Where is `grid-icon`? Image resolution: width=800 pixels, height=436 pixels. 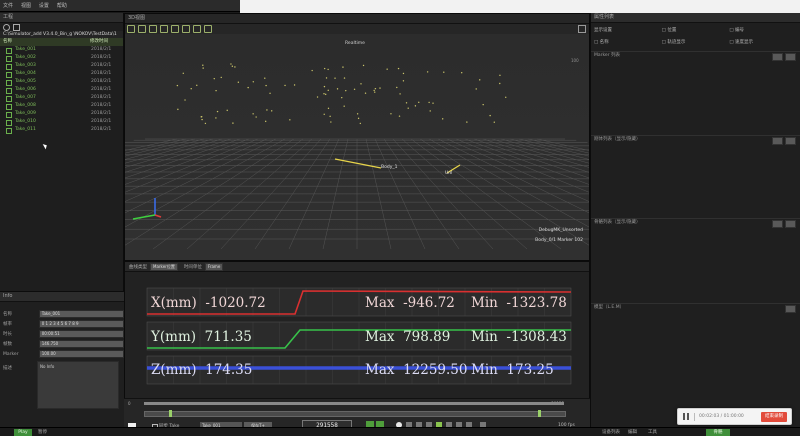 grid-icon is located at coordinates (197, 29).